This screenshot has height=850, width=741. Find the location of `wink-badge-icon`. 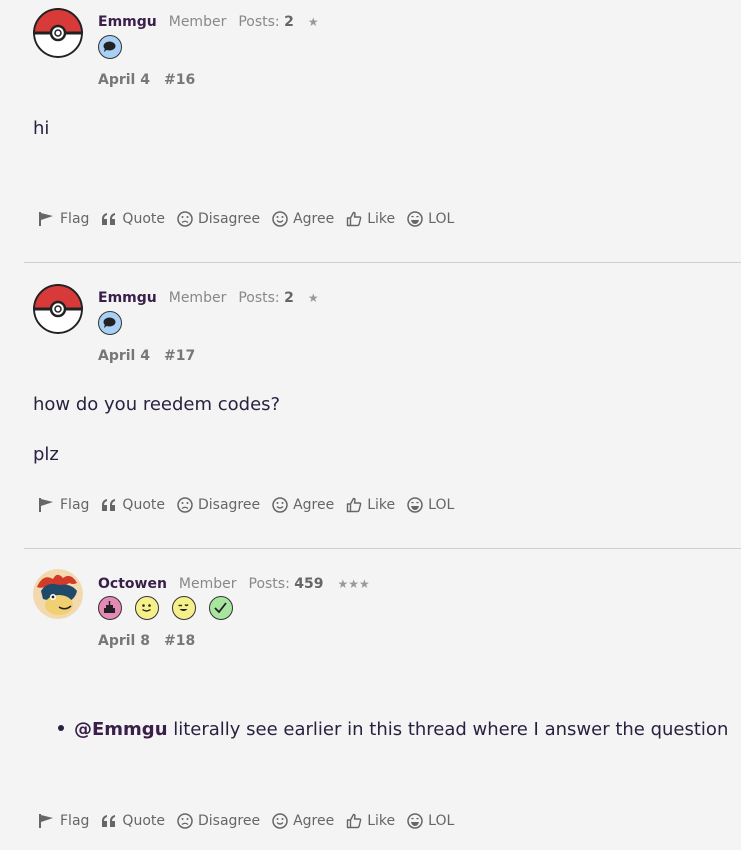

wink-badge-icon is located at coordinates (184, 608).